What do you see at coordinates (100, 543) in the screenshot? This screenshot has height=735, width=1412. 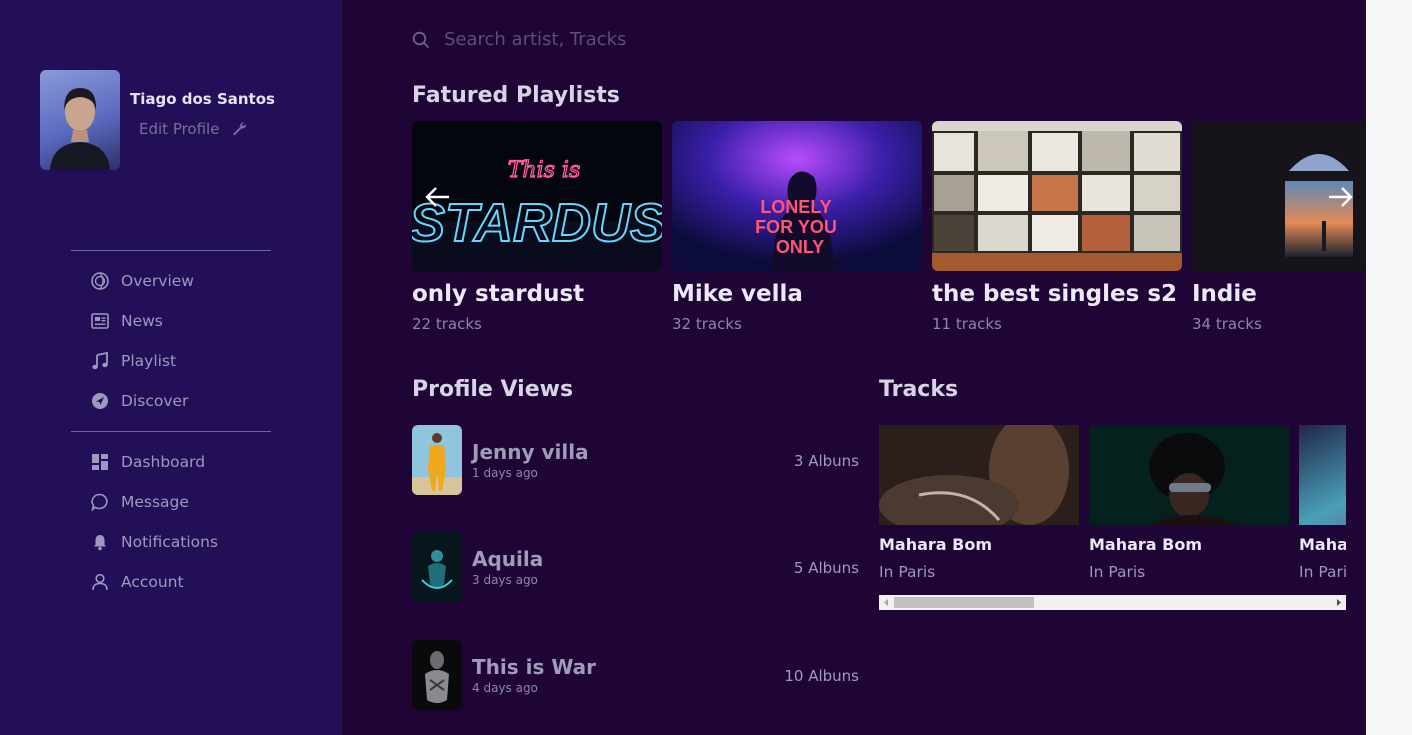 I see `bell-icon` at bounding box center [100, 543].